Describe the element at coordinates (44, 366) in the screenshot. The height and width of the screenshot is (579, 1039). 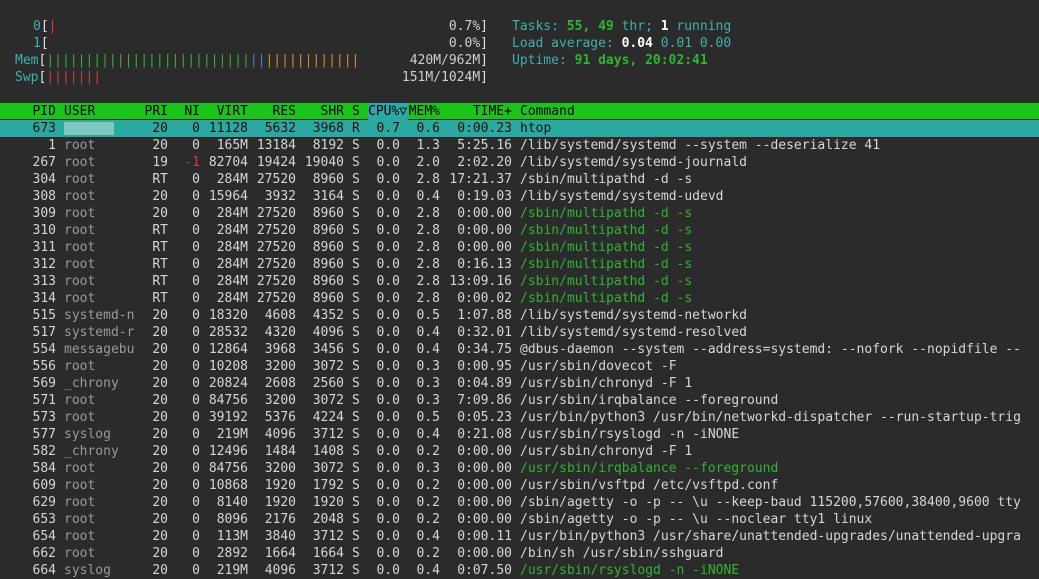
I see `cell-pid: 556` at that location.